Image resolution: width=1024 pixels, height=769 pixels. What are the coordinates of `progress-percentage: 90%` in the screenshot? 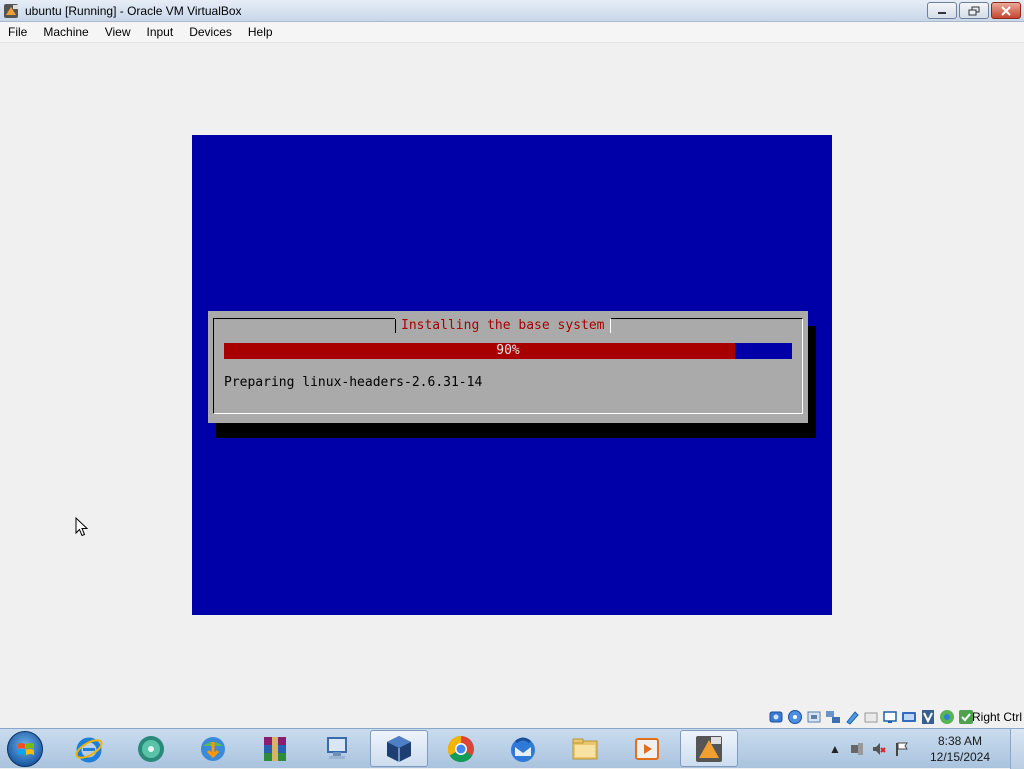 It's located at (508, 350).